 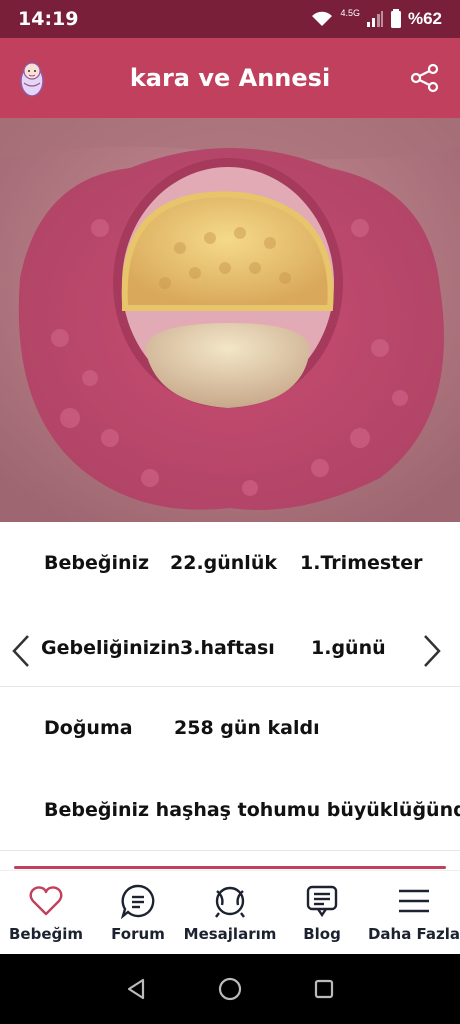 What do you see at coordinates (395, 18) in the screenshot?
I see `battery-icon` at bounding box center [395, 18].